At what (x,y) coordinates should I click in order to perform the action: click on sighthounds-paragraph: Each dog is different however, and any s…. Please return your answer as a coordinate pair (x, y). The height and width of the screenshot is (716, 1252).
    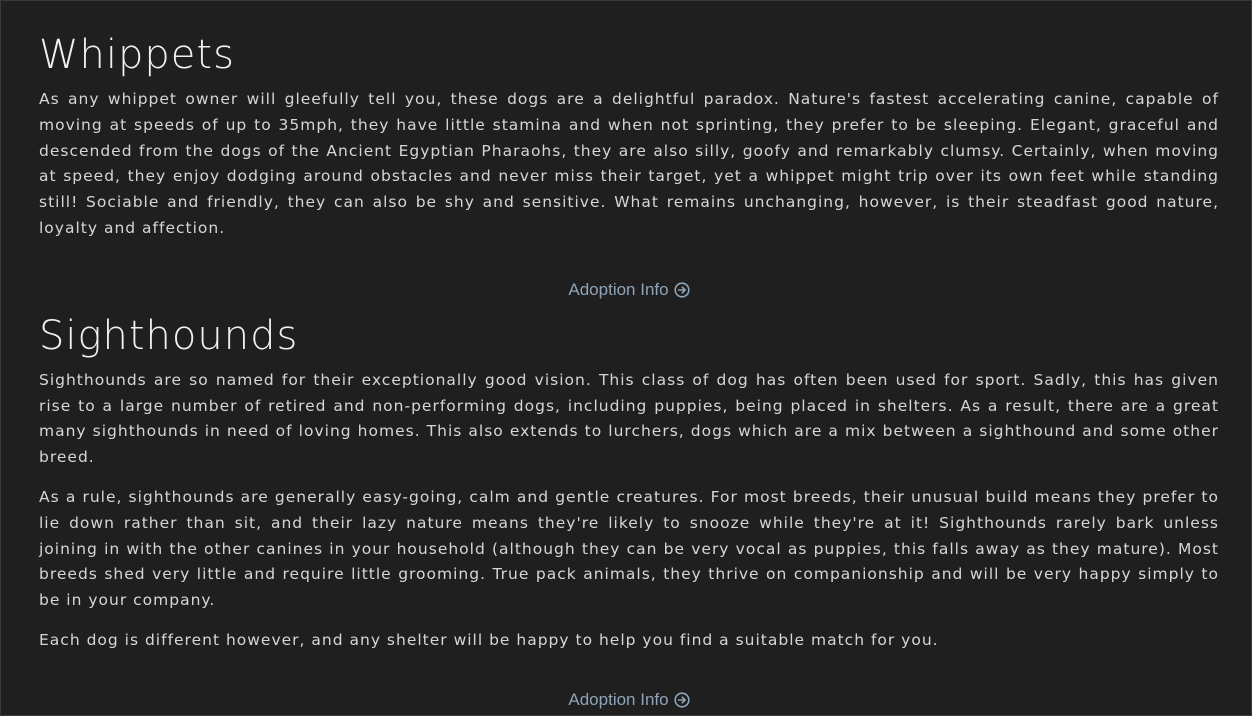
    Looking at the image, I should click on (489, 639).